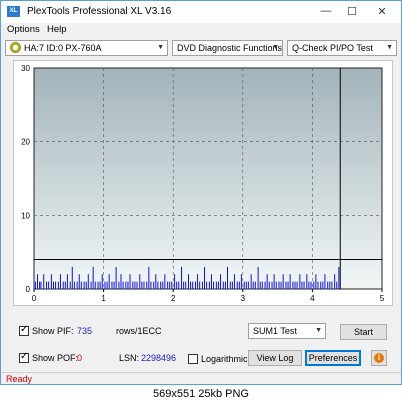 This screenshot has height=404, width=402. What do you see at coordinates (275, 331) in the screenshot?
I see `sum-test-select-value: SUM1 Test` at bounding box center [275, 331].